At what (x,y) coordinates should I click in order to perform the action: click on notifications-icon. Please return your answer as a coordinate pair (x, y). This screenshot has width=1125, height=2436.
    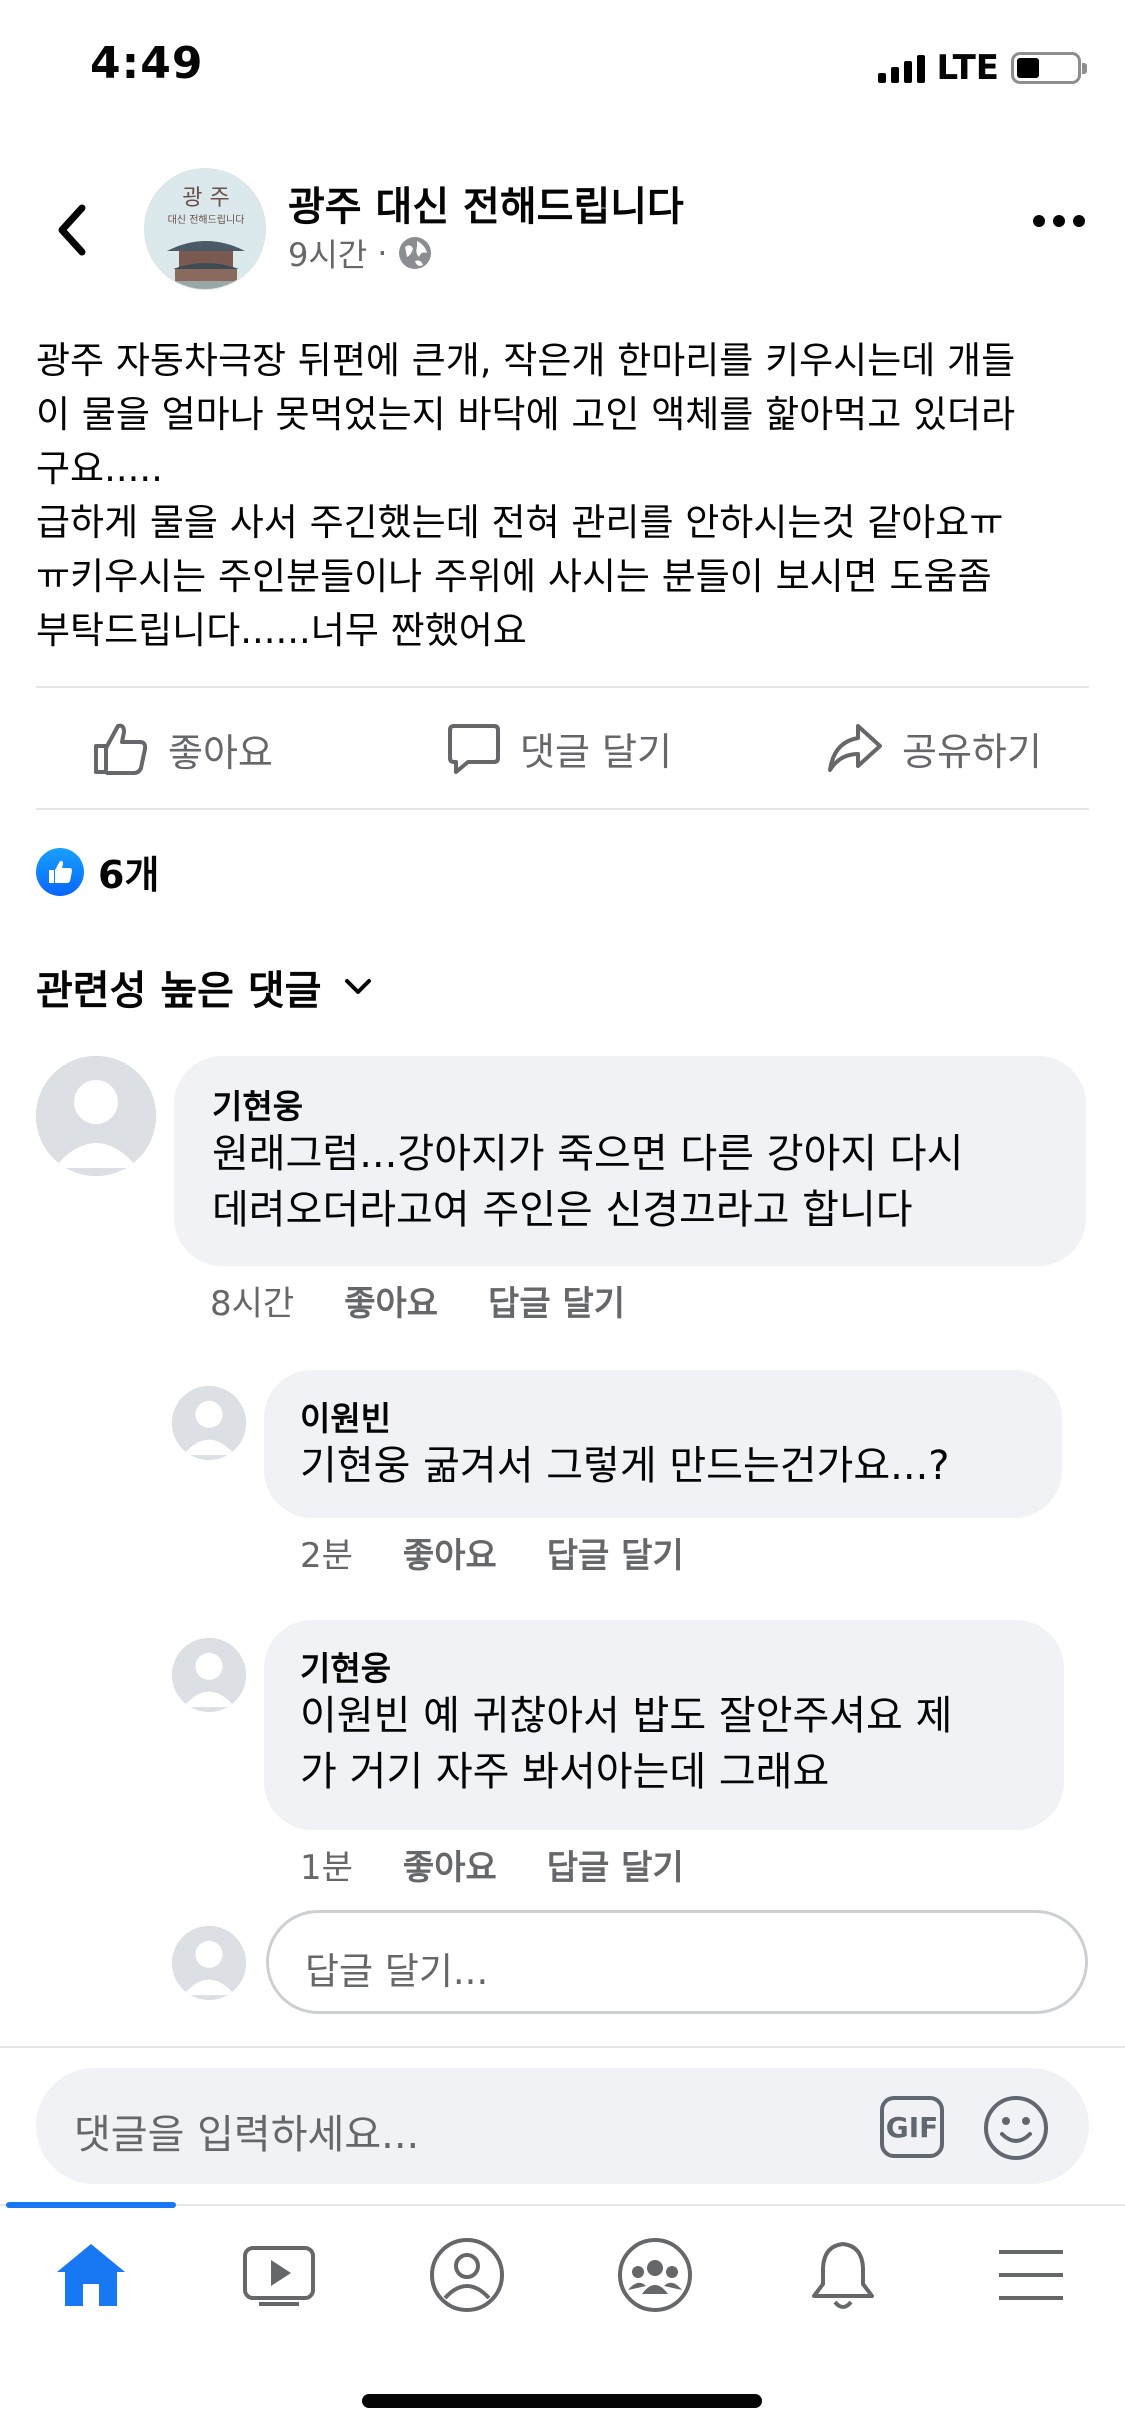
    Looking at the image, I should click on (843, 2275).